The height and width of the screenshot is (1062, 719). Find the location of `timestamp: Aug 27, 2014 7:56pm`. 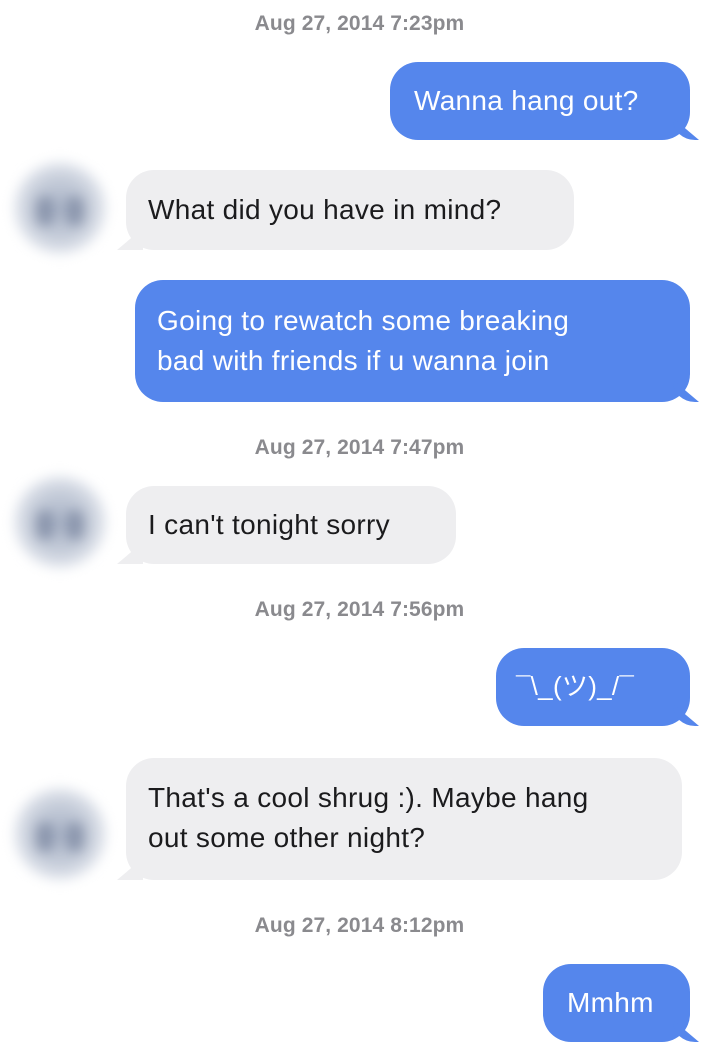

timestamp: Aug 27, 2014 7:56pm is located at coordinates (359, 609).